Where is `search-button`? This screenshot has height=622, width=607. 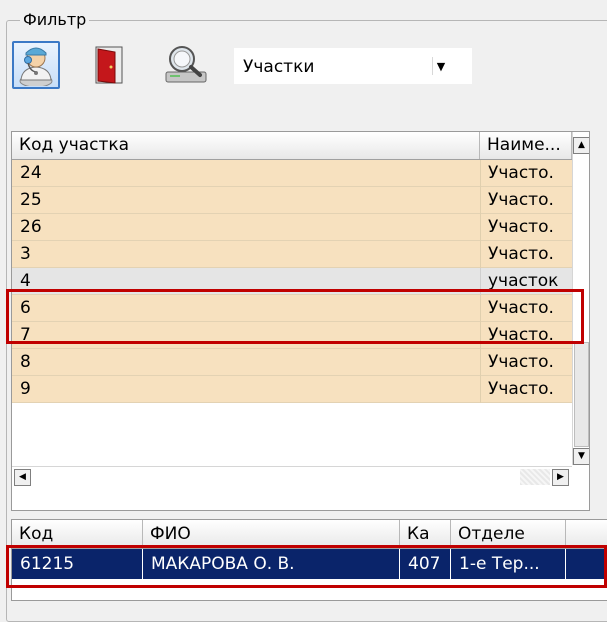
search-button is located at coordinates (186, 65).